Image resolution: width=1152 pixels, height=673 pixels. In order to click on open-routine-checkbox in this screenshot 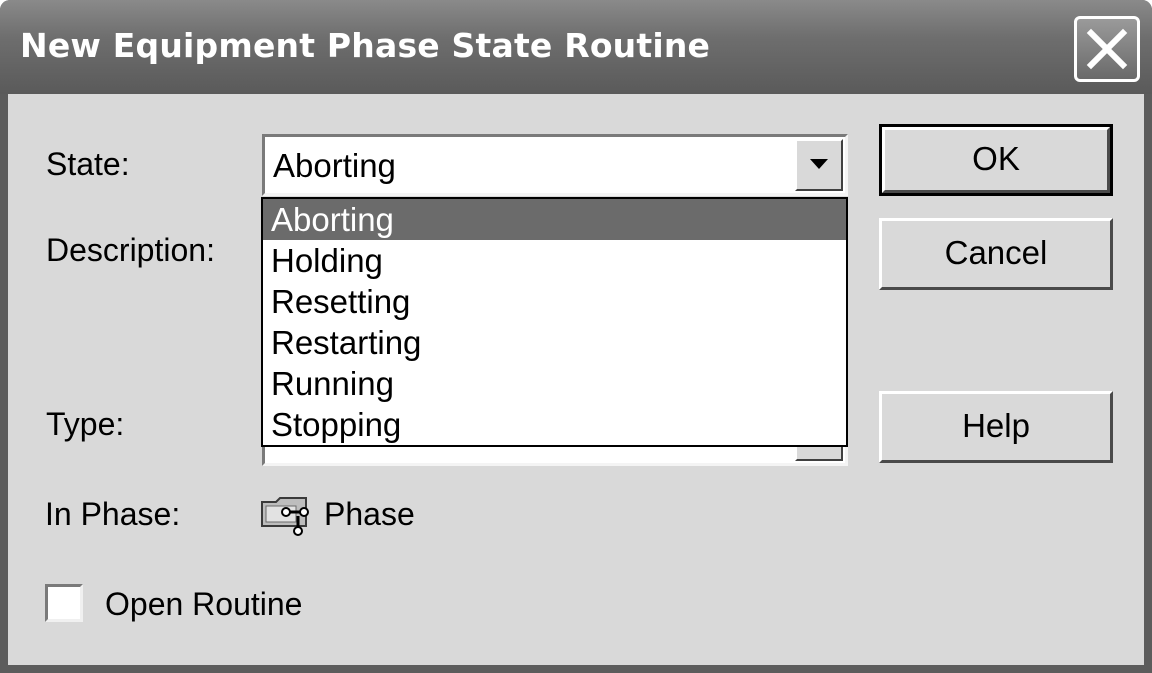, I will do `click(64, 603)`.